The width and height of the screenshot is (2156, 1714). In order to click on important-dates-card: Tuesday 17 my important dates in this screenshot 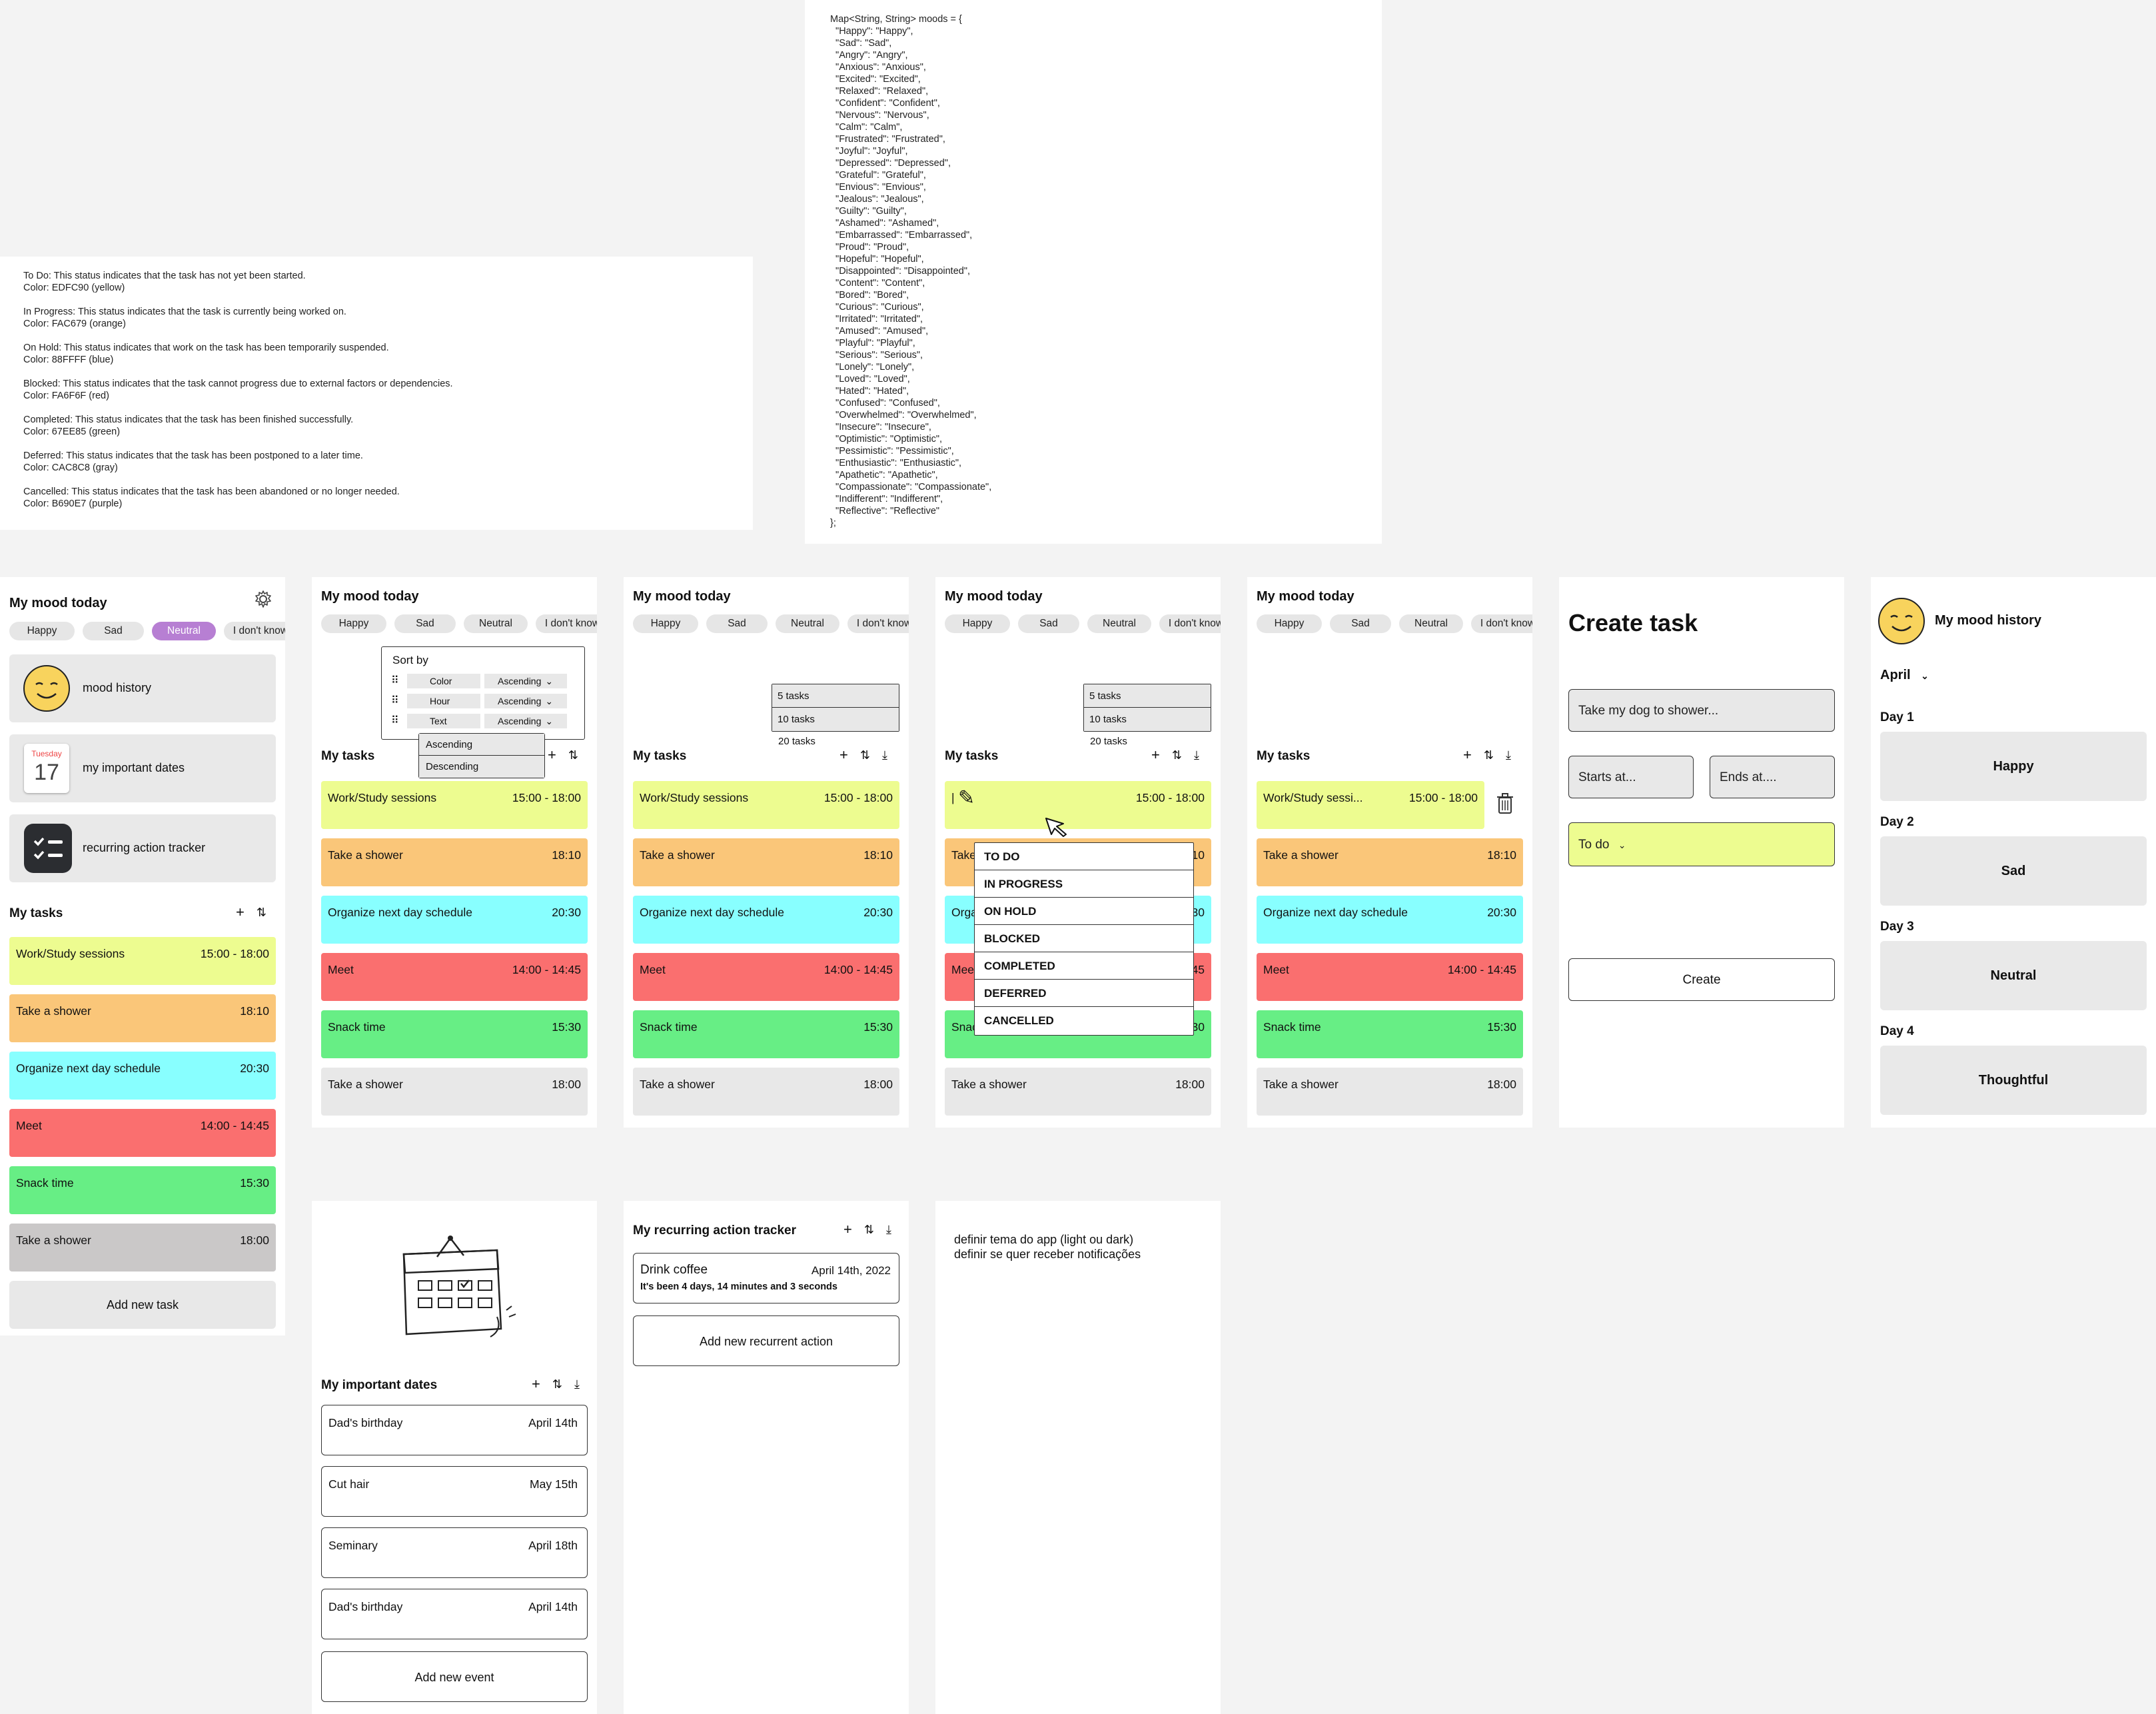, I will do `click(143, 768)`.